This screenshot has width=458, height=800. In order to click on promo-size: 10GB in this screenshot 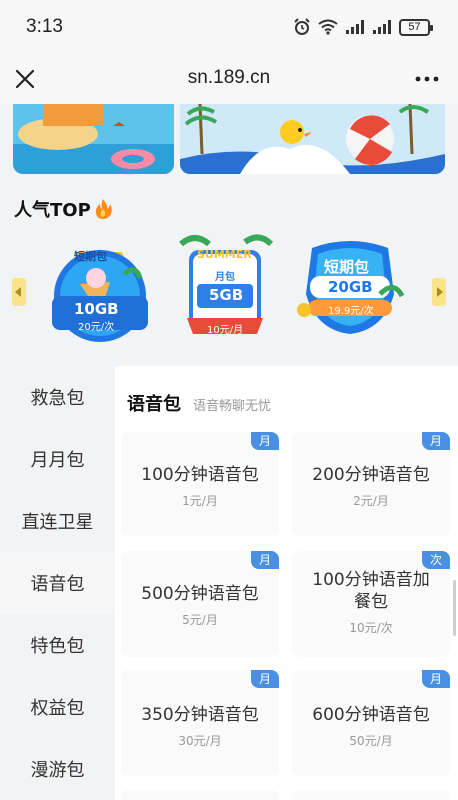, I will do `click(96, 309)`.